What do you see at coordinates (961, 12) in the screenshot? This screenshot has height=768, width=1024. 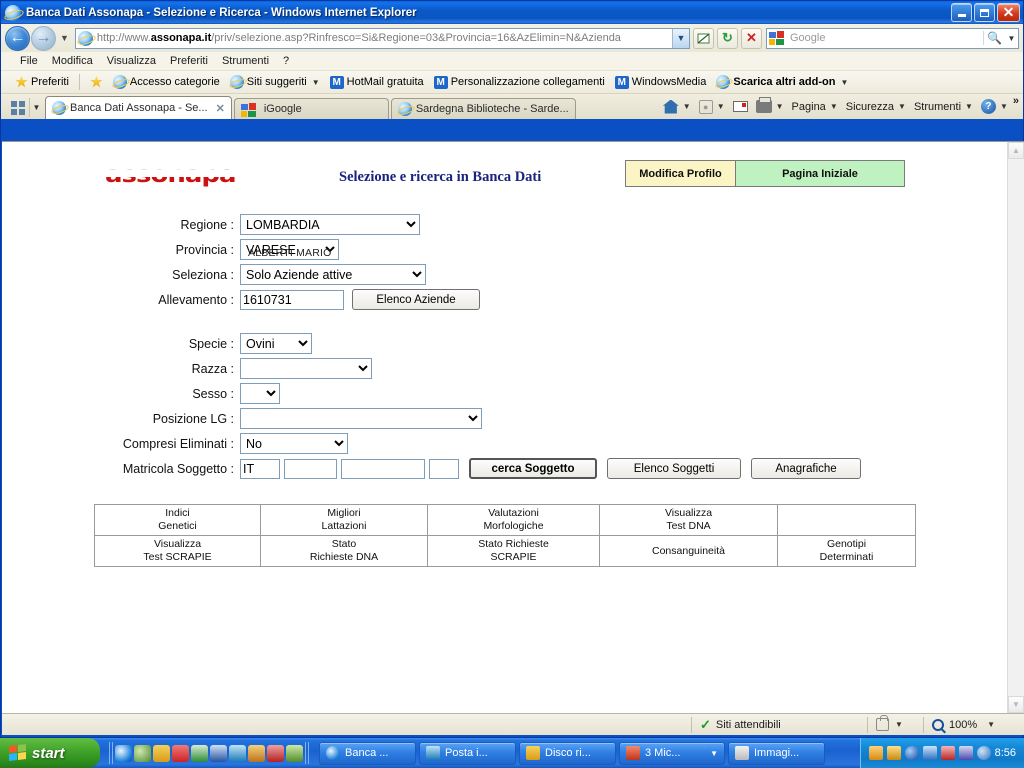 I see `minimize-button` at bounding box center [961, 12].